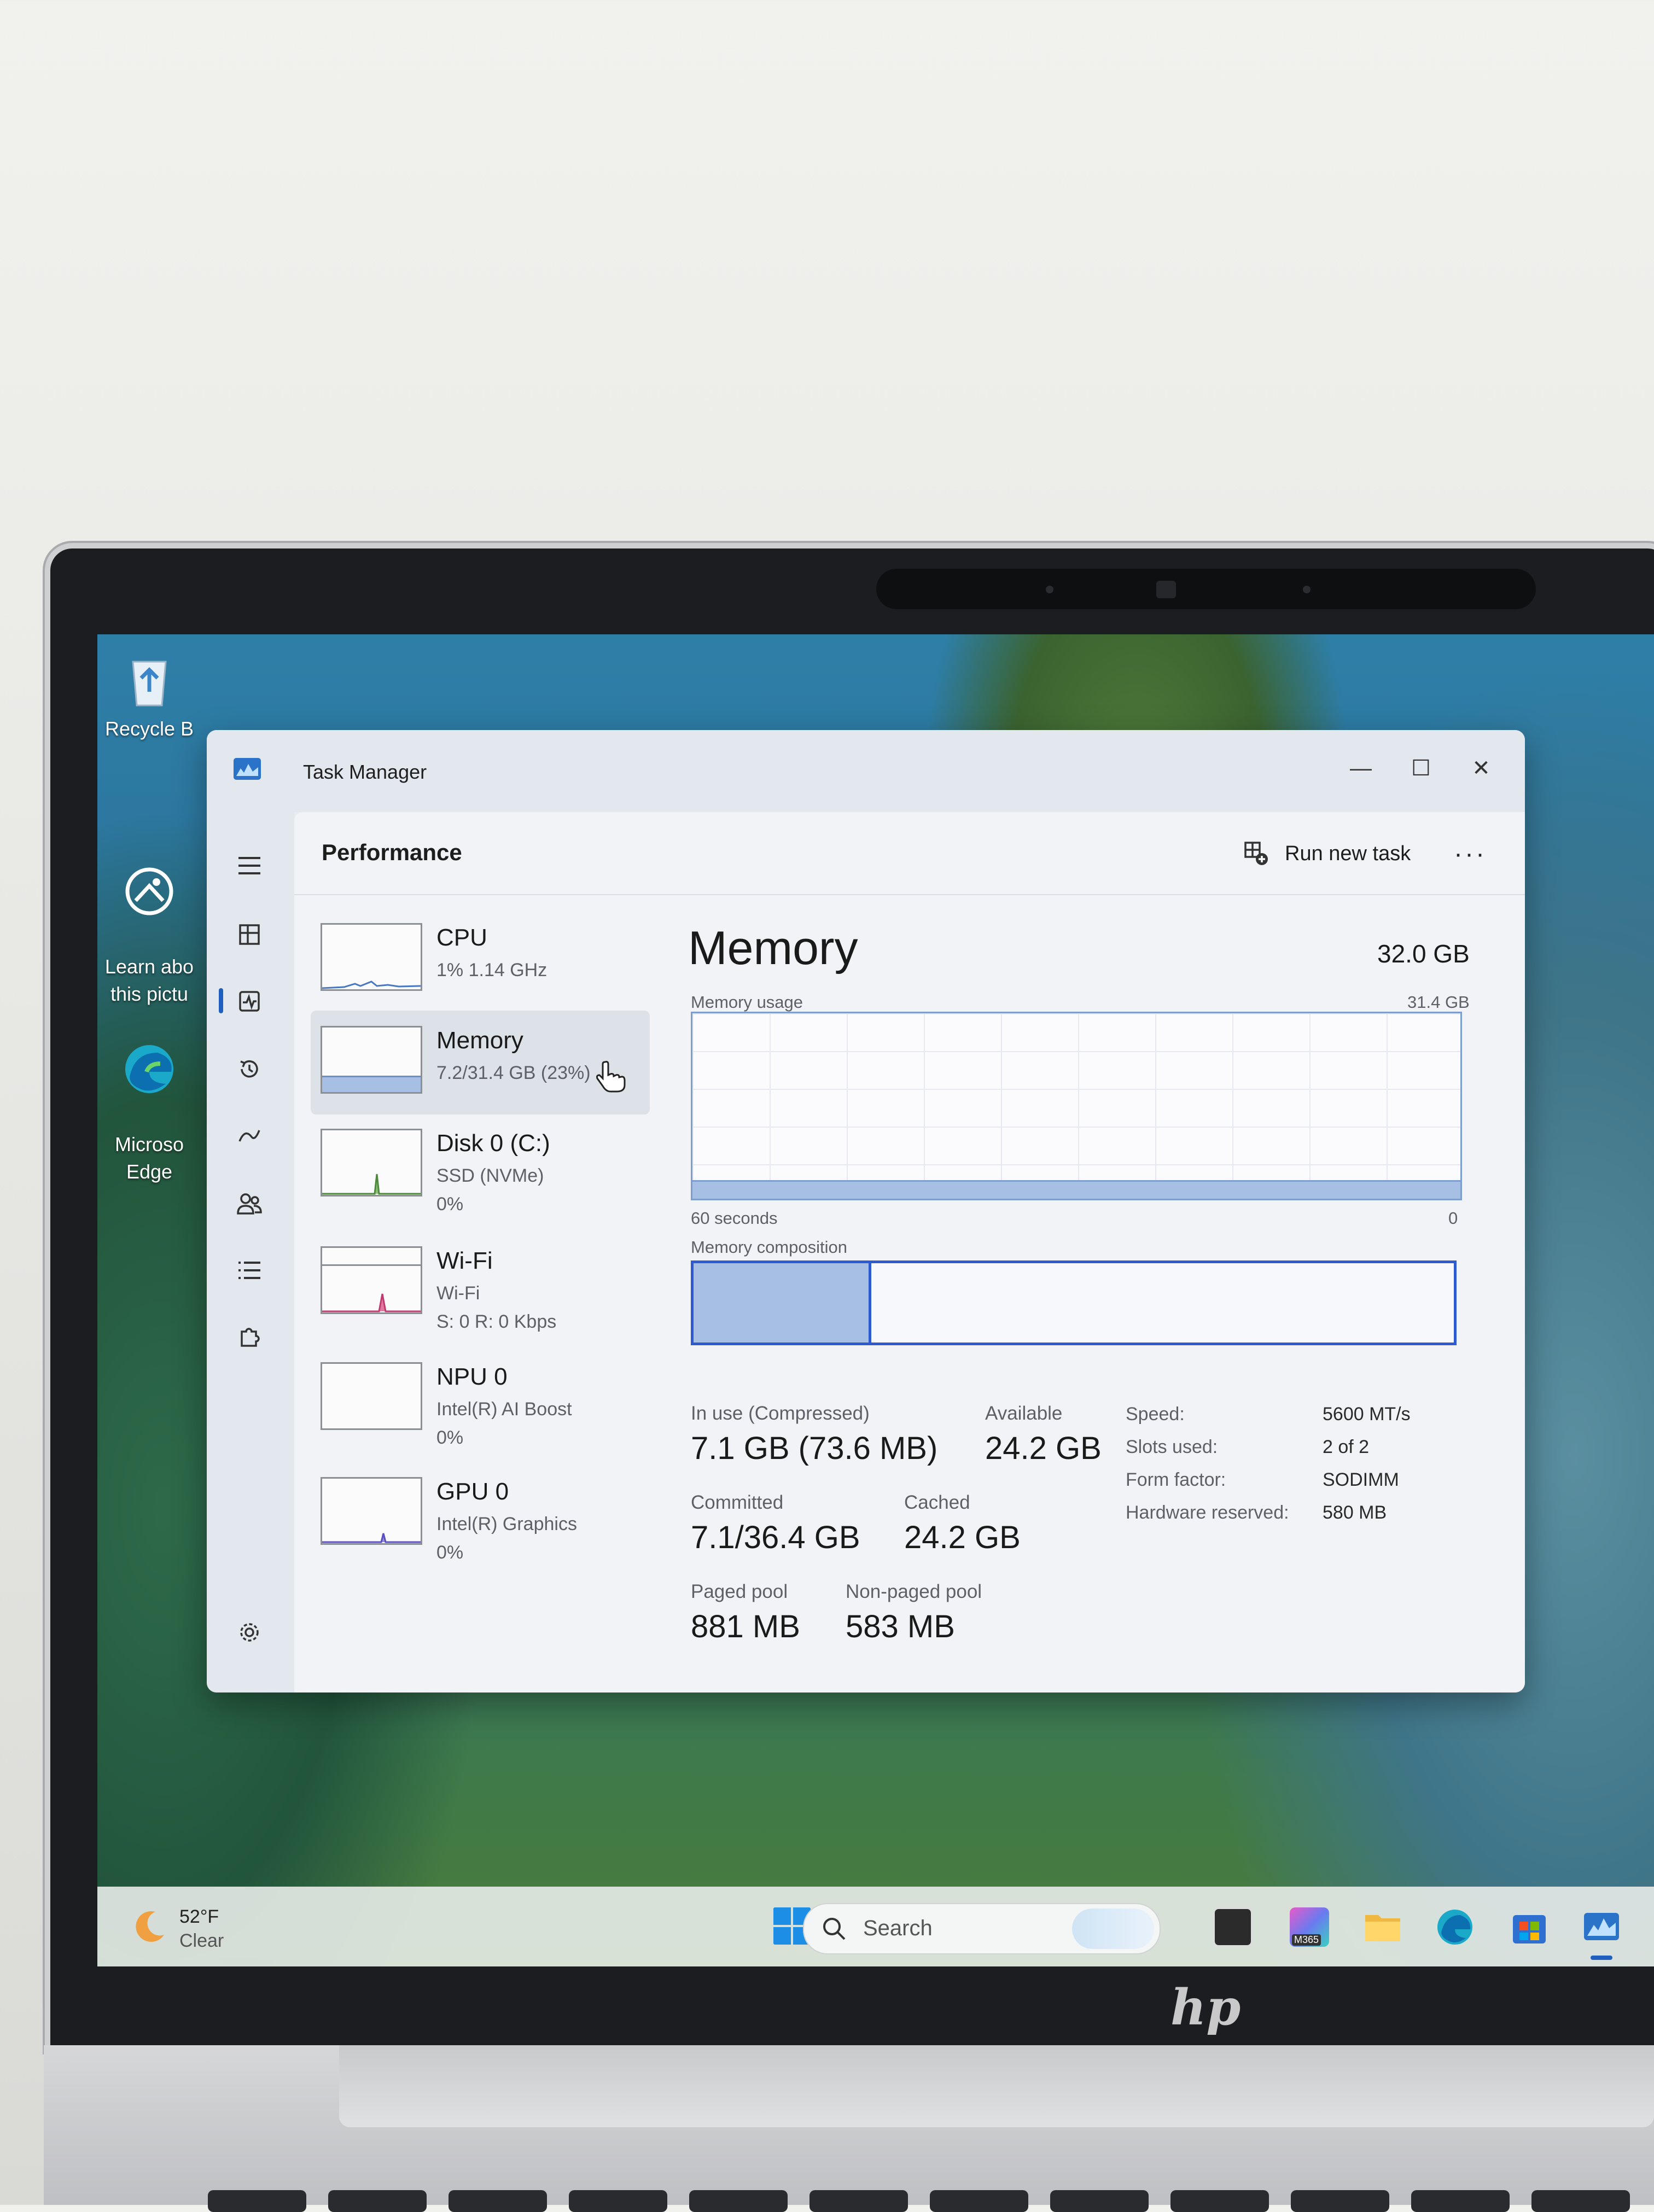 Image resolution: width=1654 pixels, height=2212 pixels. Describe the element at coordinates (734, 1218) in the screenshot. I see `graph-time-left: 60 seconds` at that location.